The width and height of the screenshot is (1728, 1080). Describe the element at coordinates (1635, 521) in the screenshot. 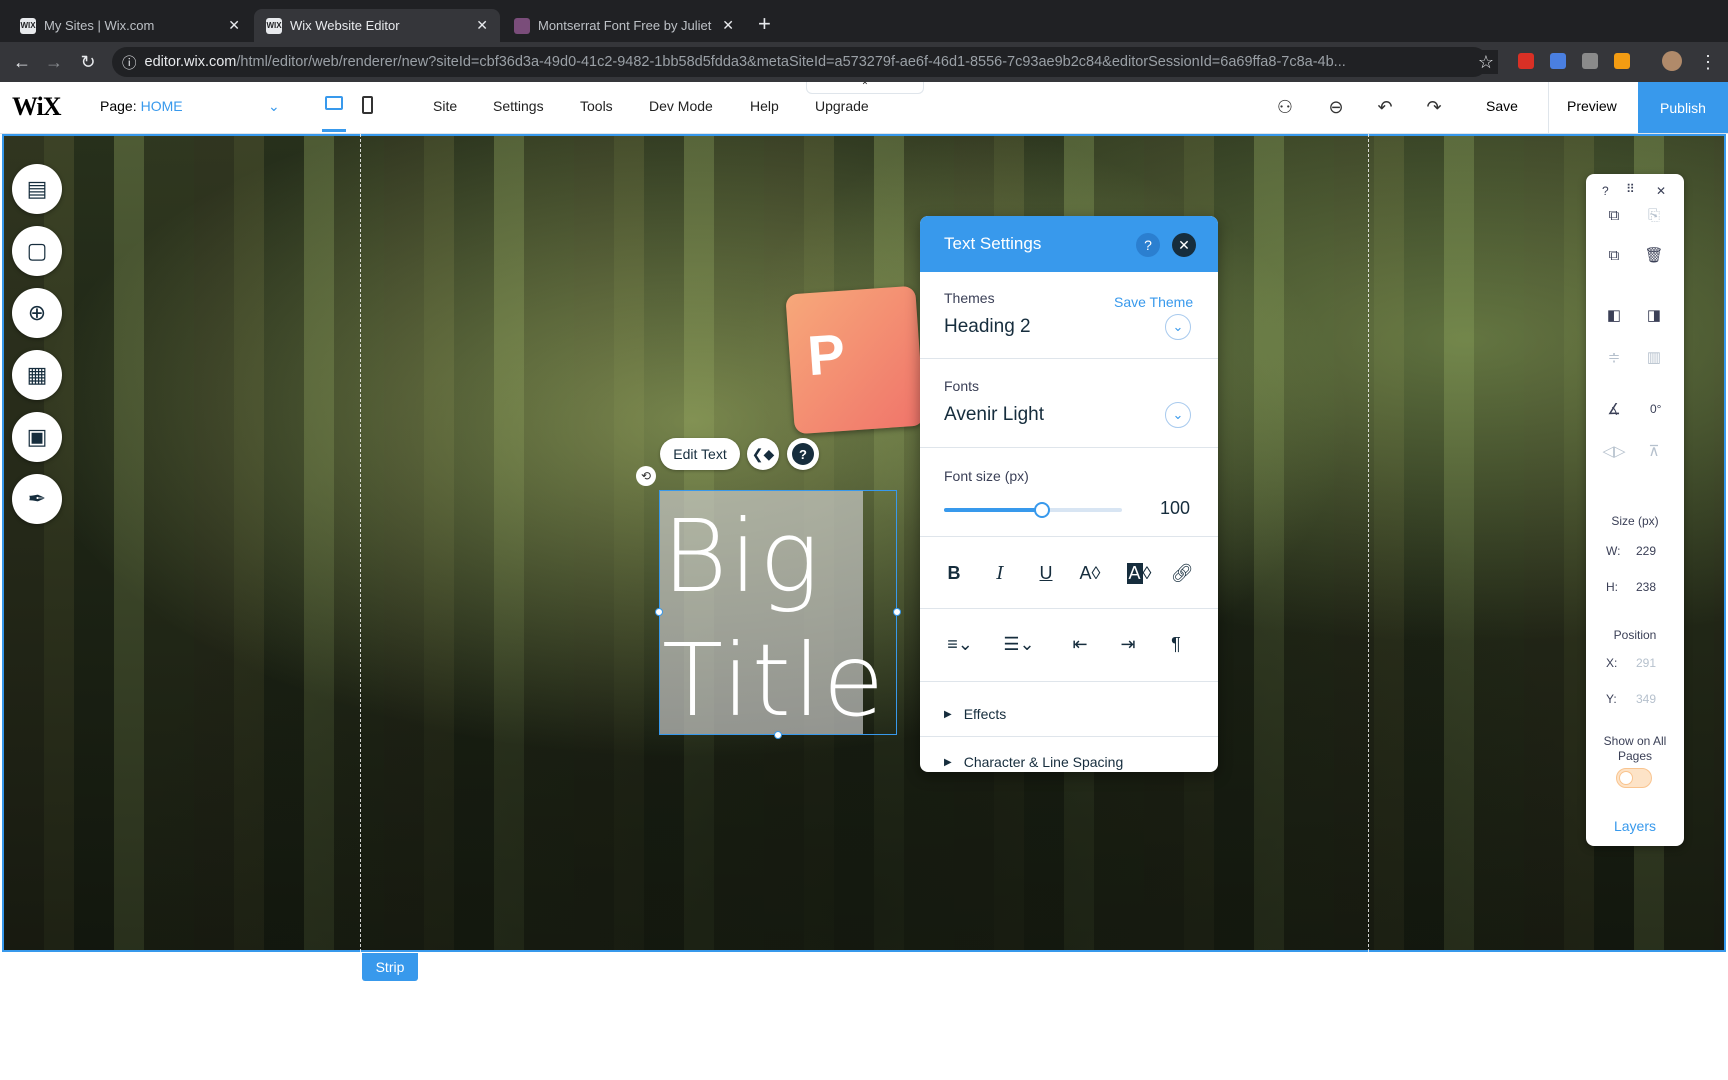

I see `size-label: Size (px)` at that location.